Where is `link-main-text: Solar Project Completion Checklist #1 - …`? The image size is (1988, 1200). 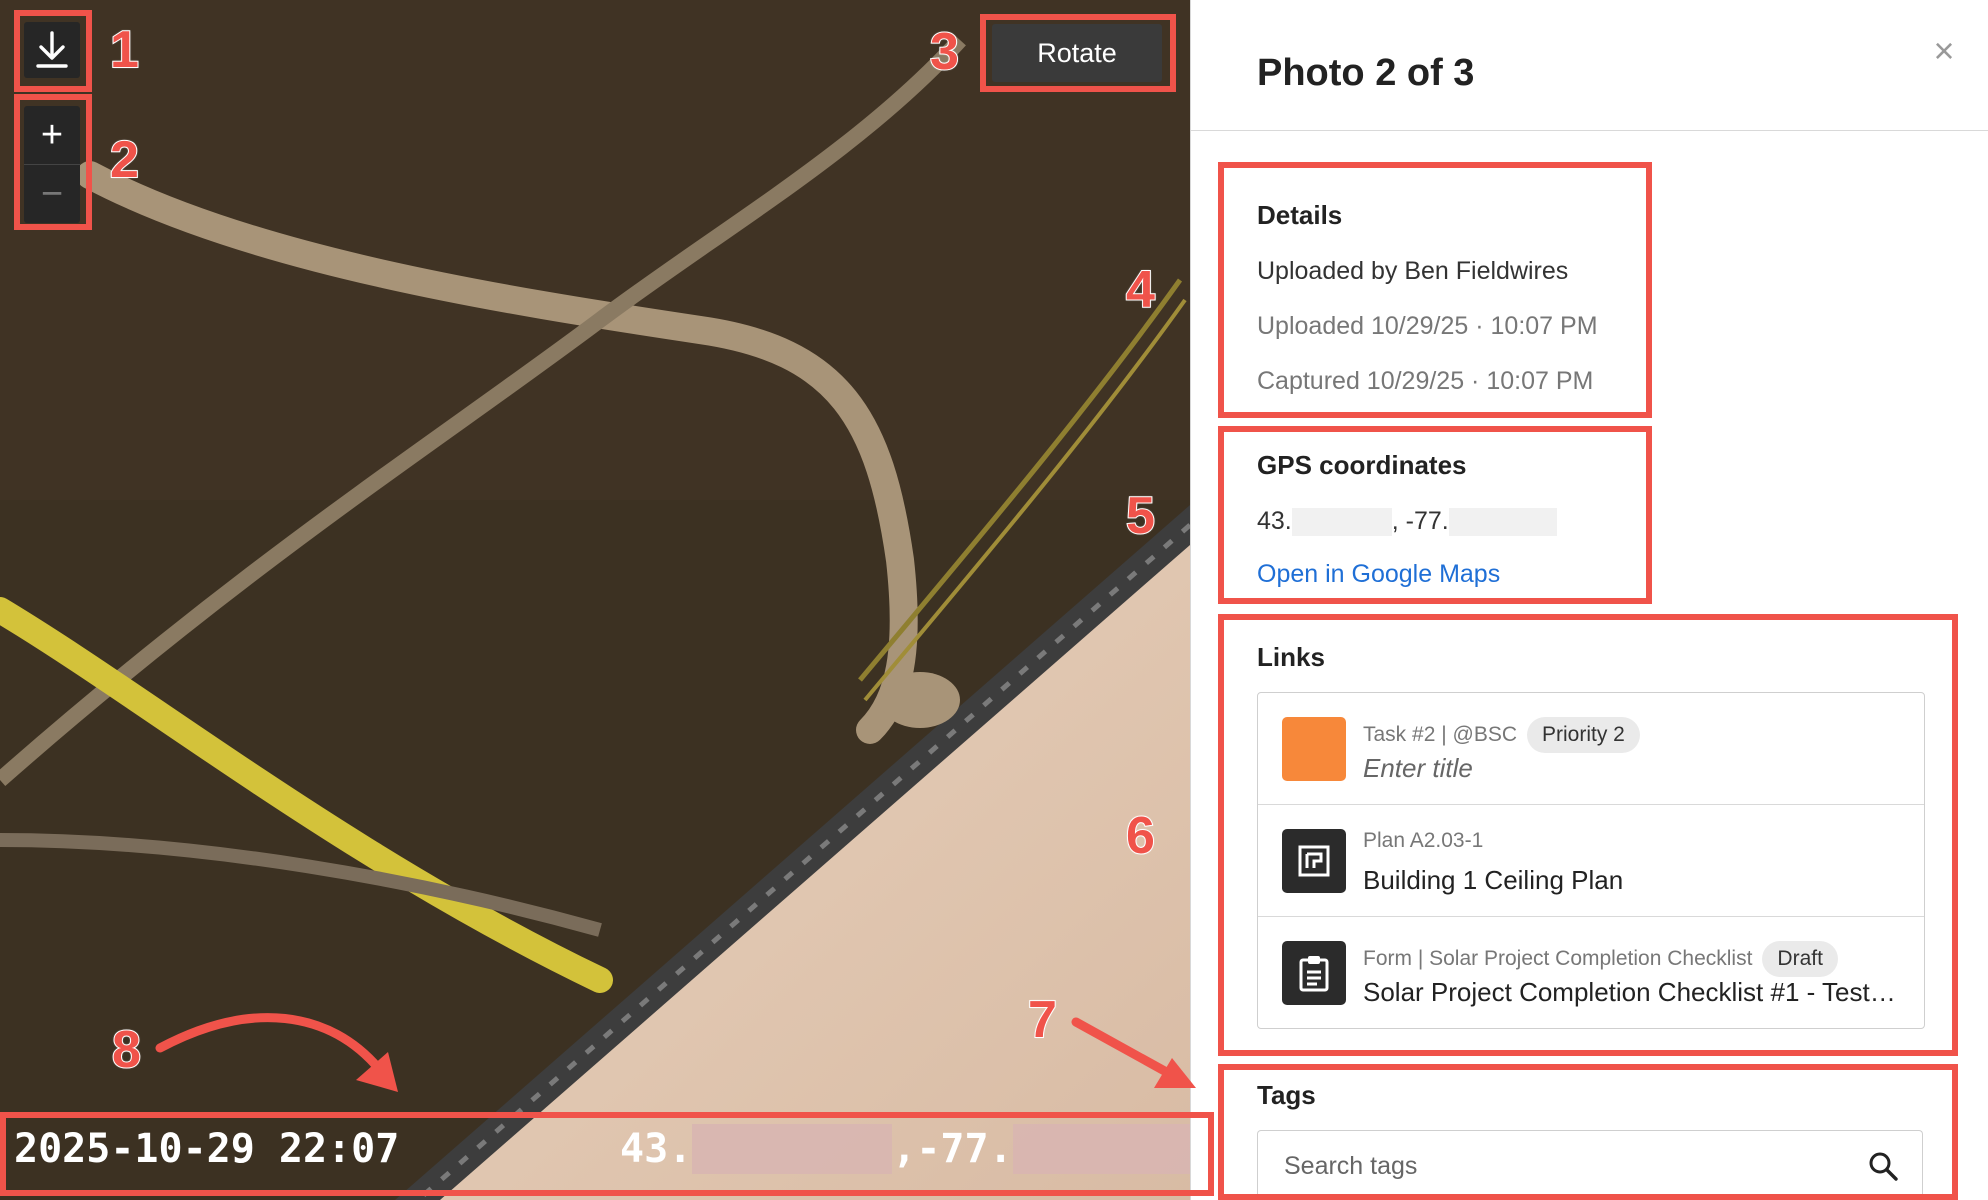
link-main-text: Solar Project Completion Checklist #1 - … is located at coordinates (1629, 992).